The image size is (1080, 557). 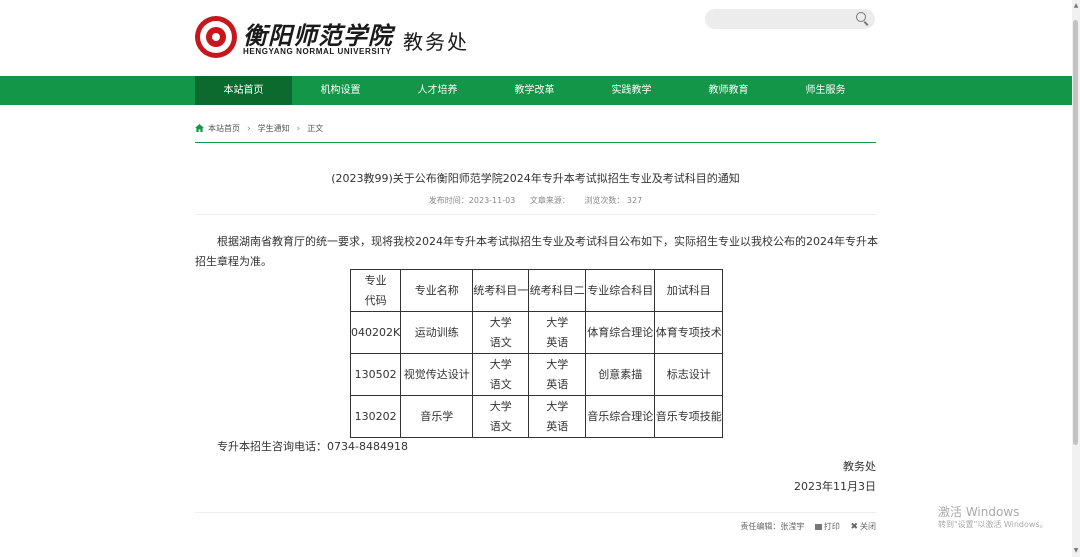 What do you see at coordinates (863, 527) in the screenshot?
I see `close-button: ✖ 关闭` at bounding box center [863, 527].